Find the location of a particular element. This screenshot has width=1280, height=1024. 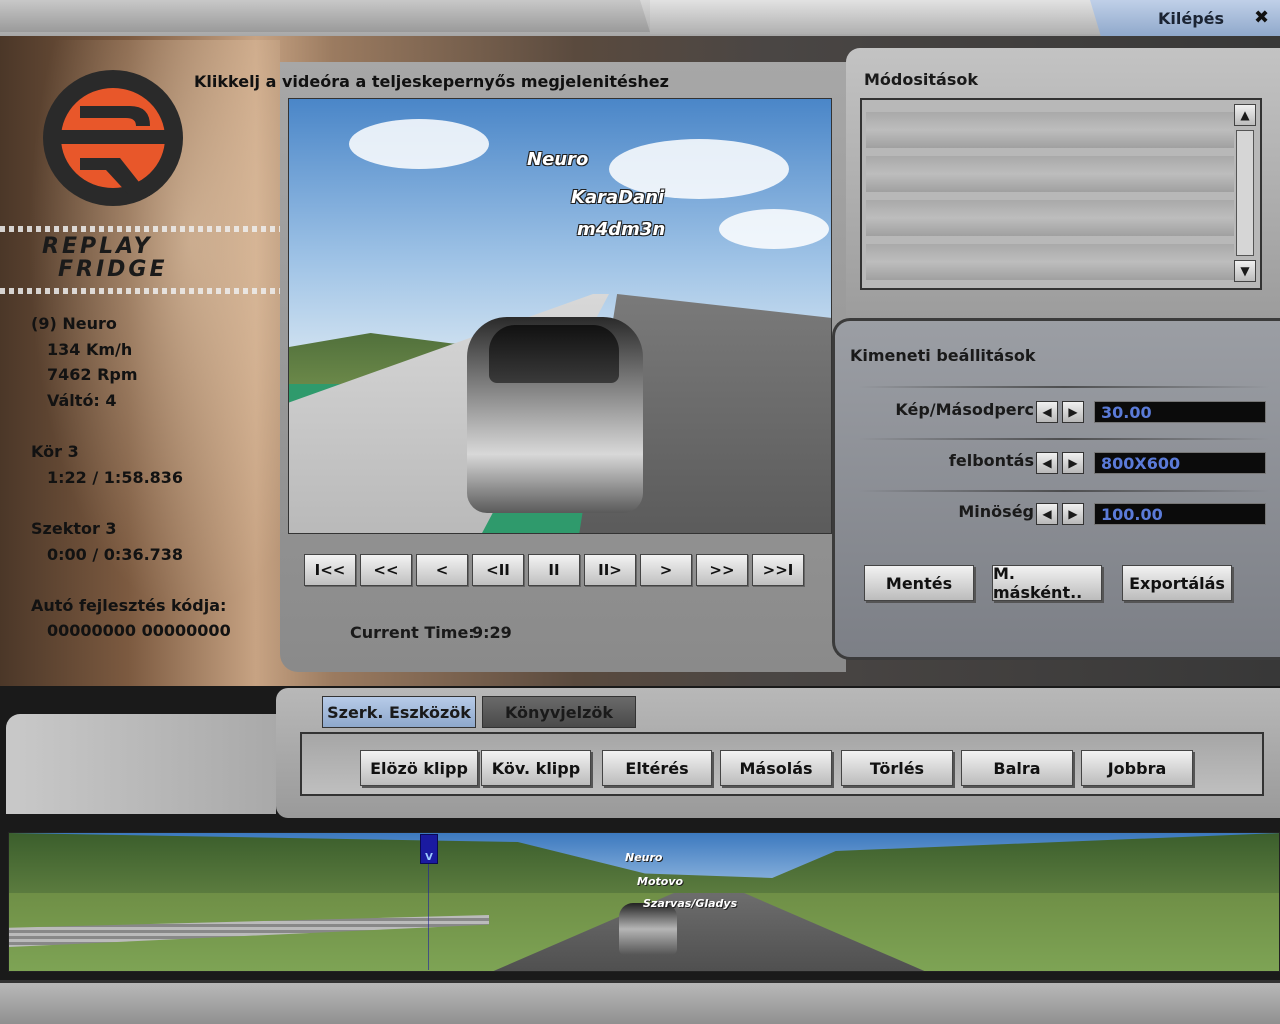

quality-increase-button: ▶ is located at coordinates (1073, 514).